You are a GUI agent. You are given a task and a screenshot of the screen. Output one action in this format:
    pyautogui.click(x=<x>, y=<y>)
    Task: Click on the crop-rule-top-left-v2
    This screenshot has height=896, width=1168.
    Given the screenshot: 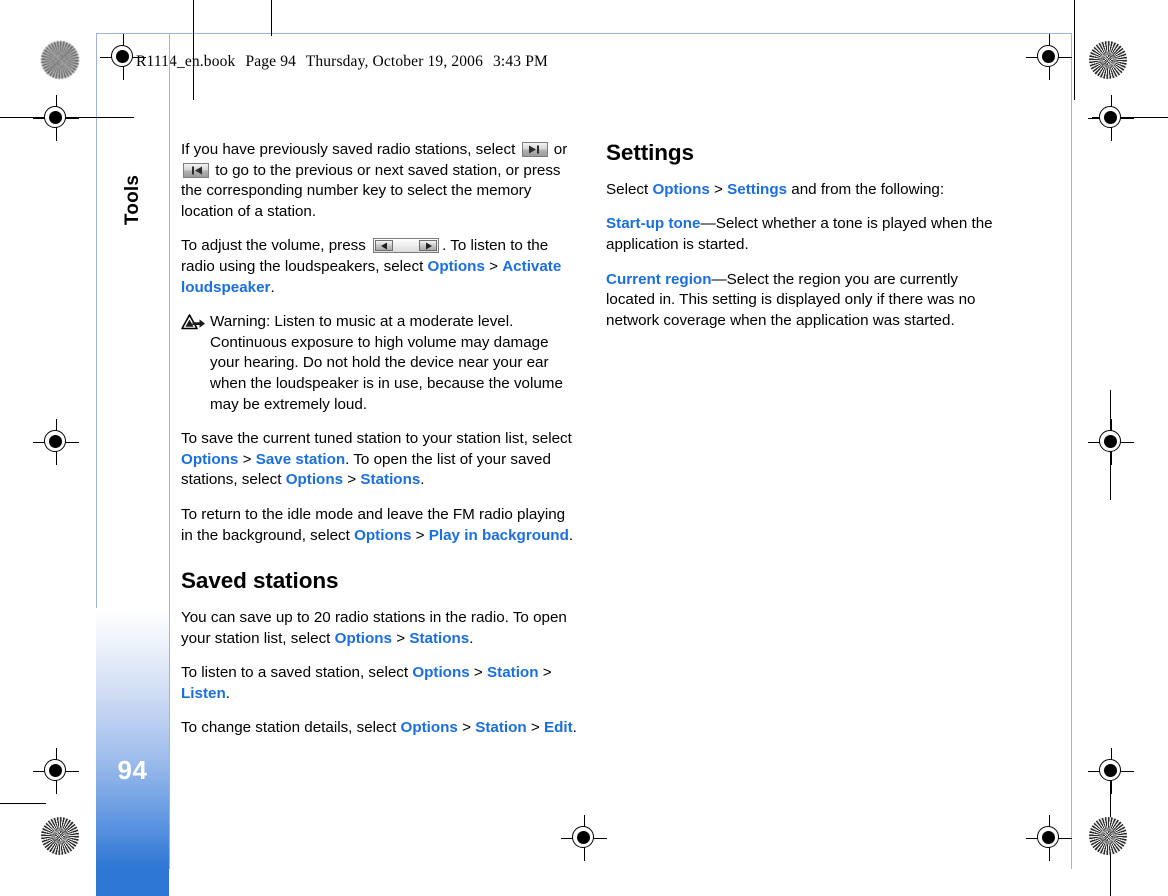 What is the action you would take?
    pyautogui.click(x=272, y=18)
    